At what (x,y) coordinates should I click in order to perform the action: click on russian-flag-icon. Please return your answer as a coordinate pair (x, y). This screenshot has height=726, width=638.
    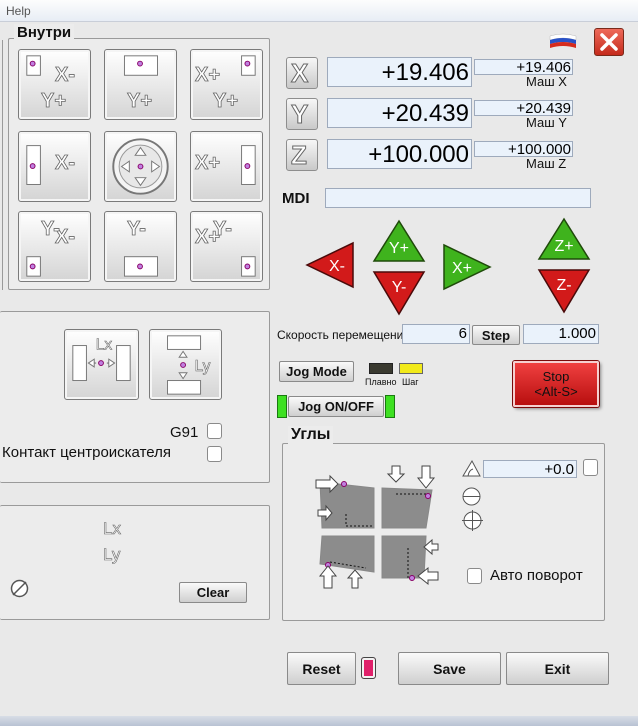
    Looking at the image, I should click on (563, 42).